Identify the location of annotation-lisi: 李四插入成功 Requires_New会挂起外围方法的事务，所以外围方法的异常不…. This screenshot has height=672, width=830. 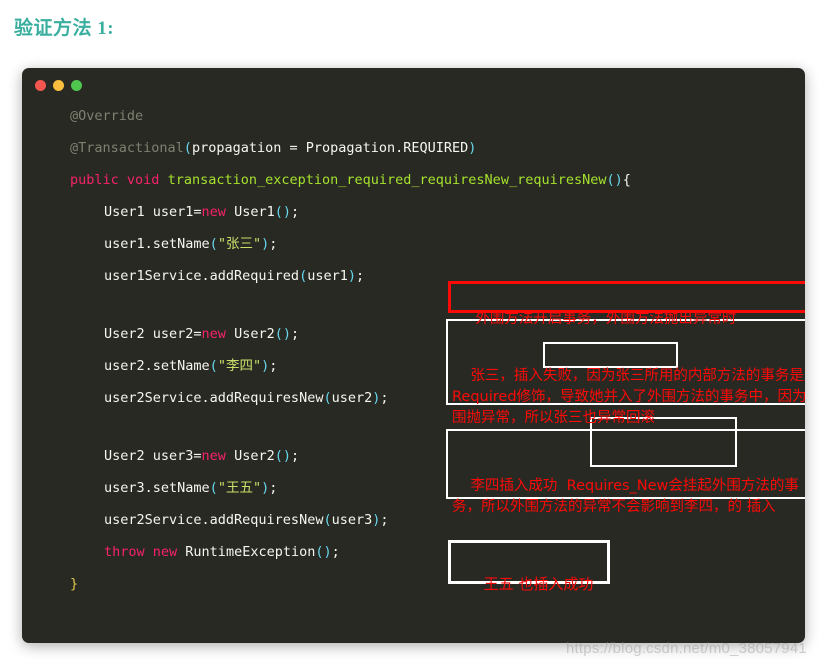
(625, 466).